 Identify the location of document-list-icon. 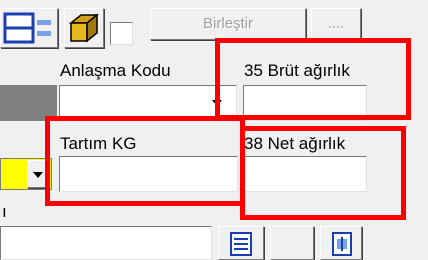
(241, 244).